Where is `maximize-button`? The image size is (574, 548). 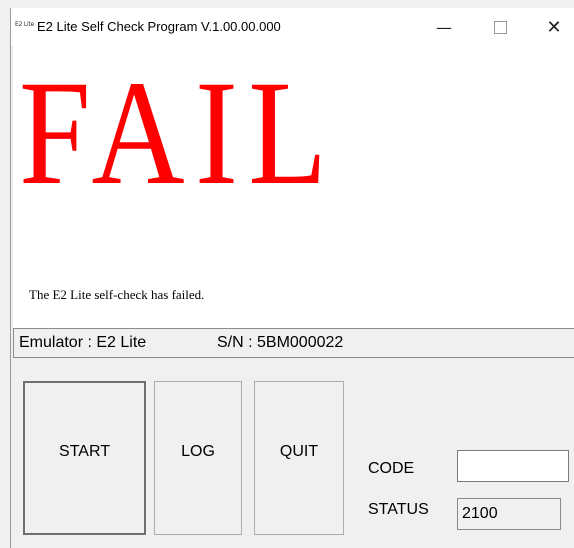 maximize-button is located at coordinates (500, 27).